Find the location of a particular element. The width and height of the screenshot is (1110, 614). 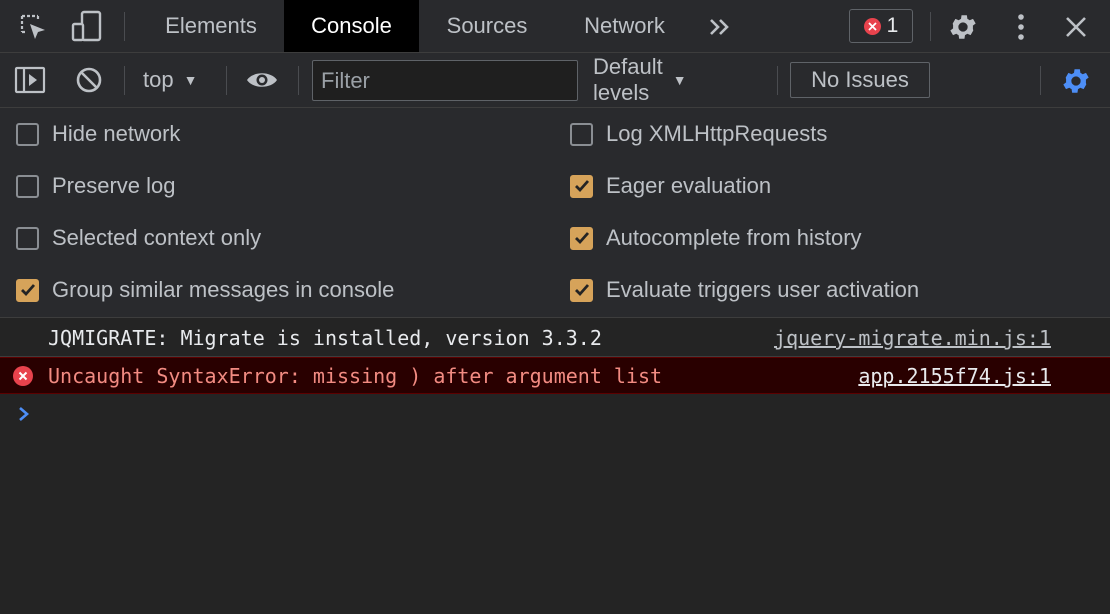

evaluate-triggers-checkbox is located at coordinates (581, 290).